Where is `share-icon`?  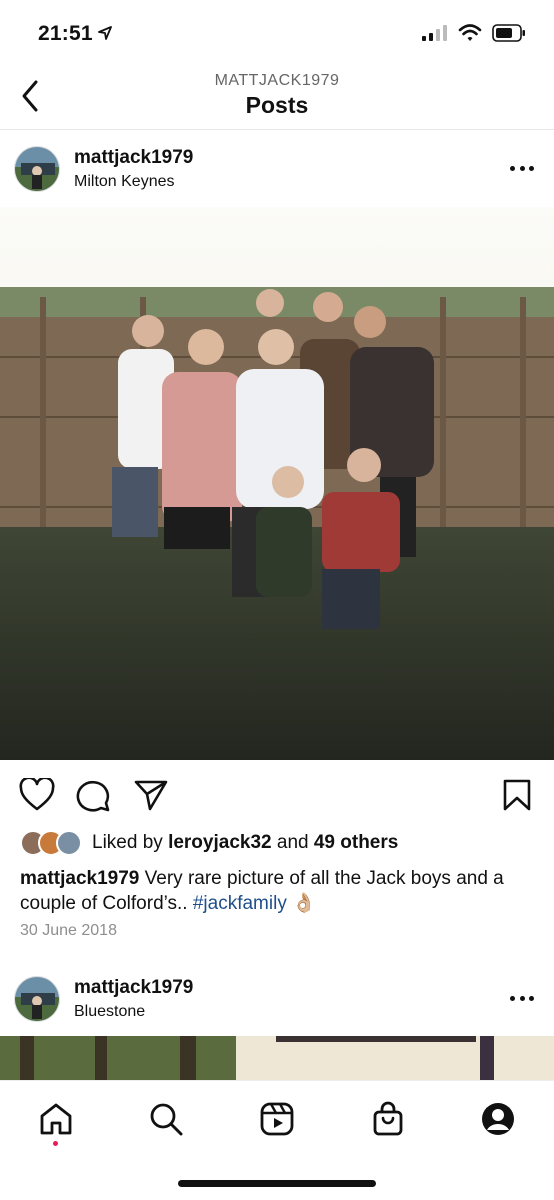
share-icon is located at coordinates (151, 795).